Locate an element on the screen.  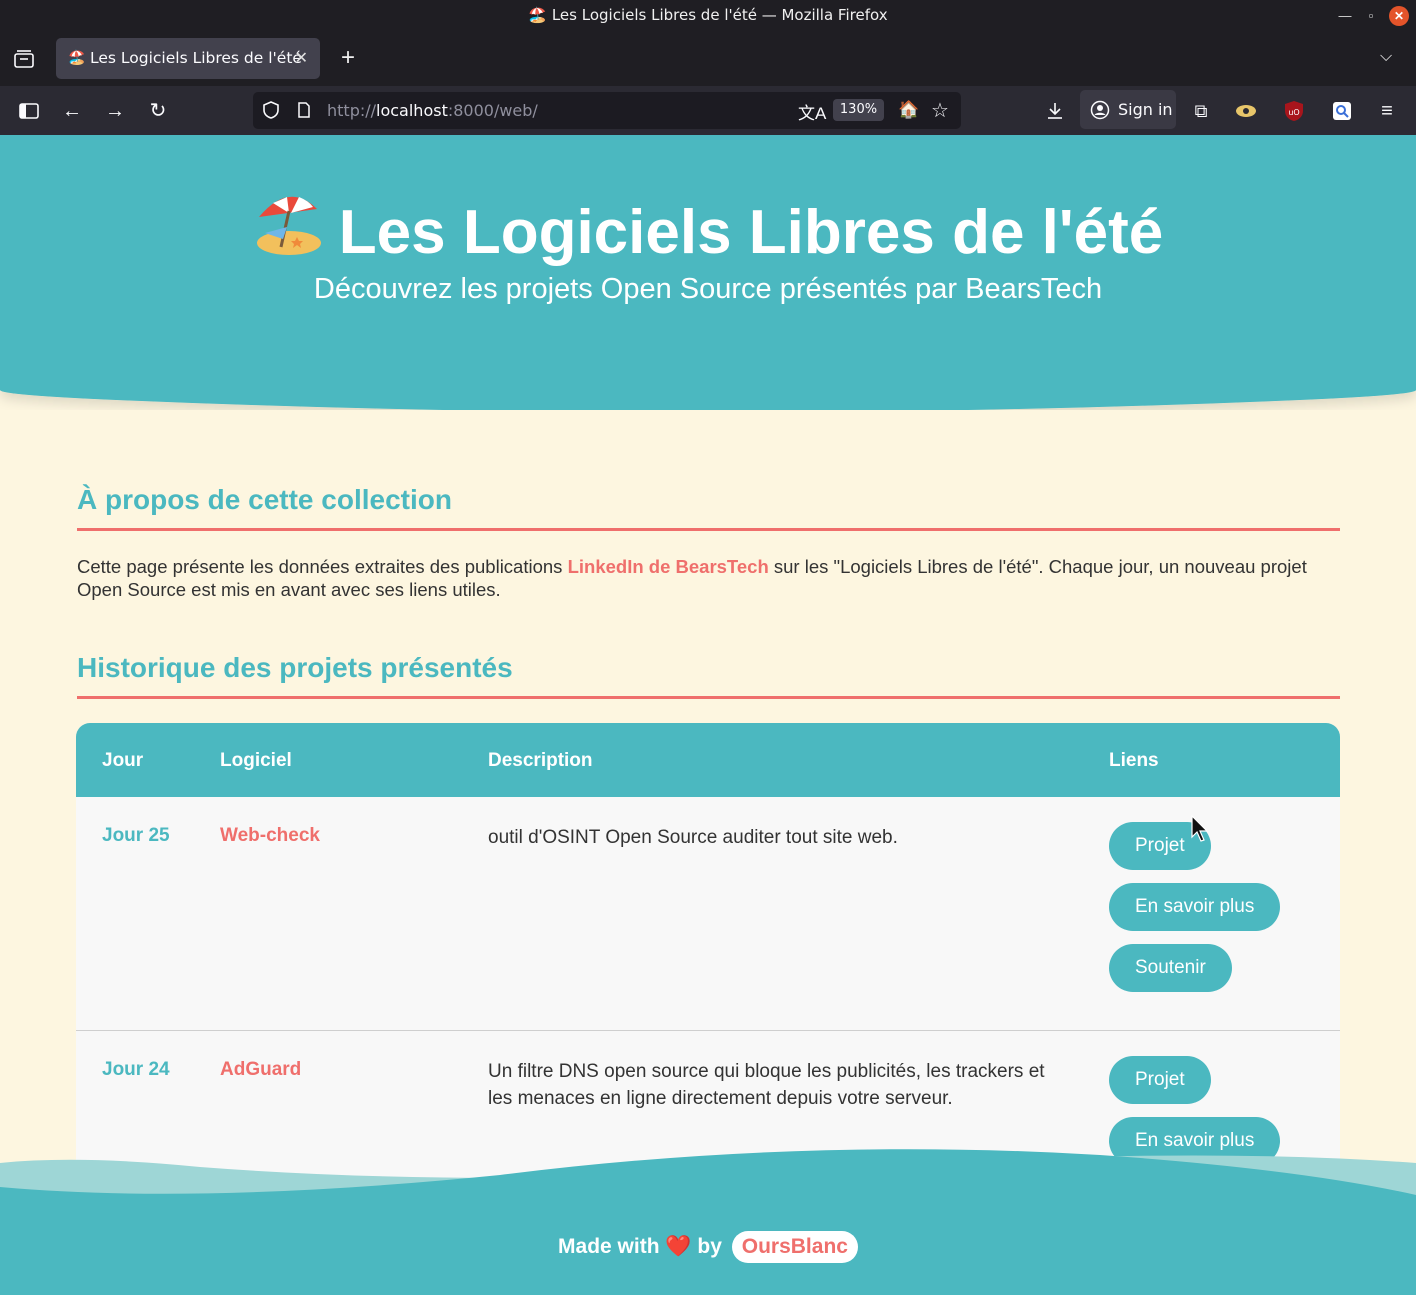
reload-icon: ↻ is located at coordinates (158, 111).